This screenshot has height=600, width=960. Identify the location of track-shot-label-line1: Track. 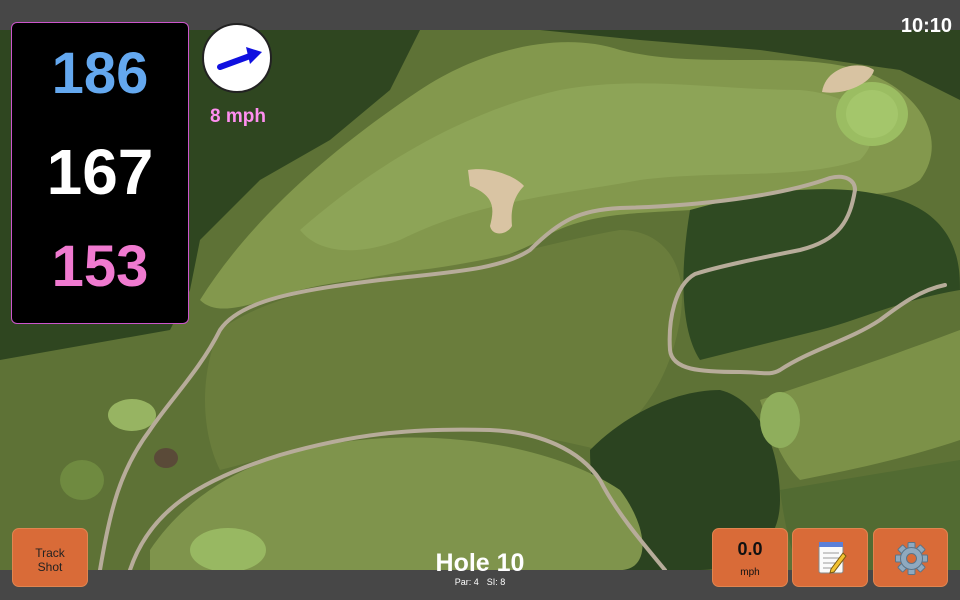
(50, 553).